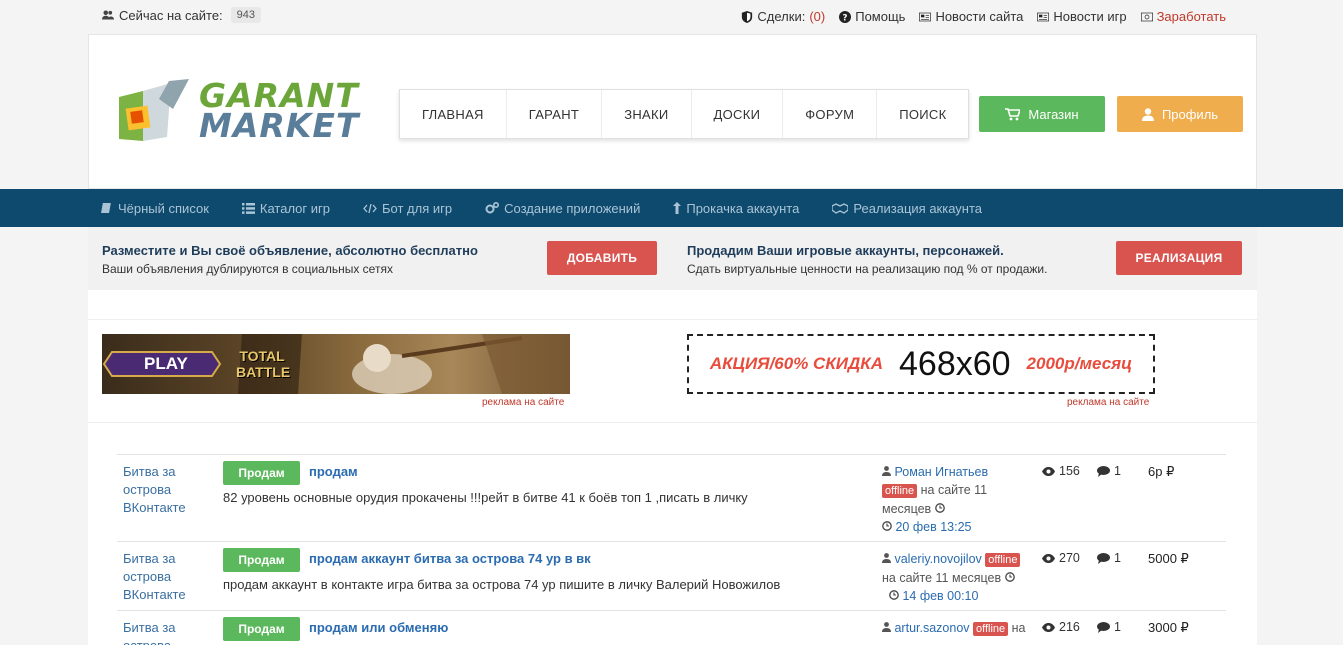  What do you see at coordinates (1108, 402) in the screenshot?
I see `ad-caption-right: реклама на сайте` at bounding box center [1108, 402].